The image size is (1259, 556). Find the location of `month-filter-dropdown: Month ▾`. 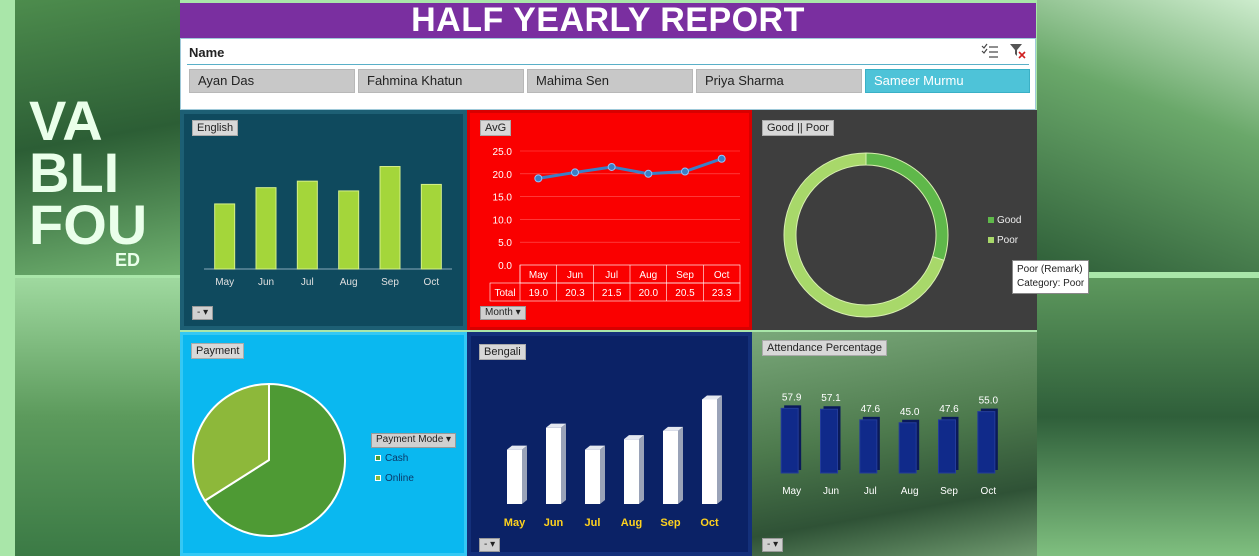

month-filter-dropdown: Month ▾ is located at coordinates (503, 313).